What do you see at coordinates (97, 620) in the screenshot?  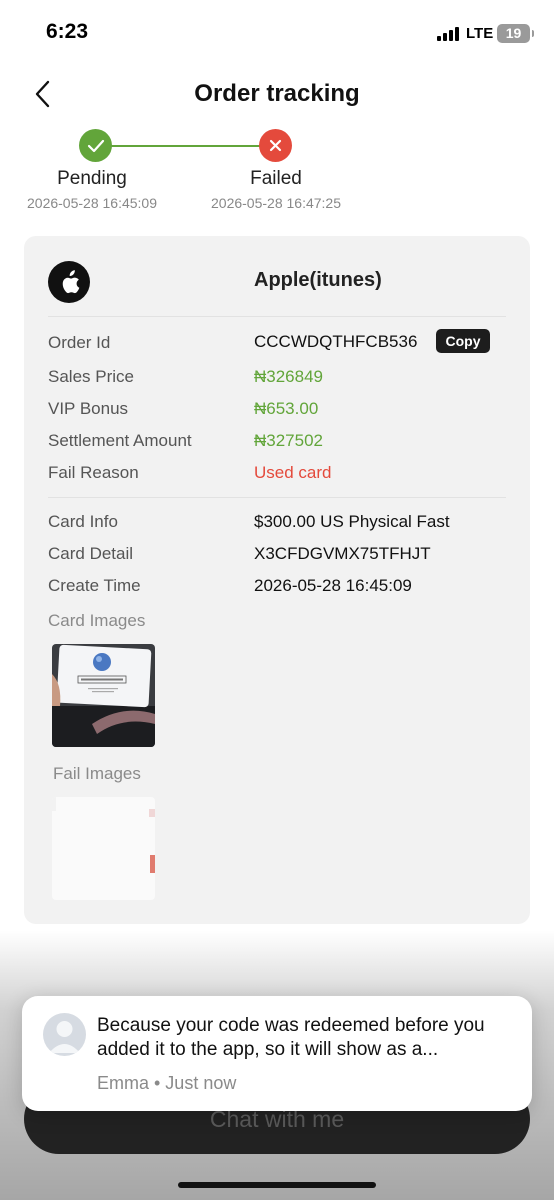 I see `card-images-label: Card Images` at bounding box center [97, 620].